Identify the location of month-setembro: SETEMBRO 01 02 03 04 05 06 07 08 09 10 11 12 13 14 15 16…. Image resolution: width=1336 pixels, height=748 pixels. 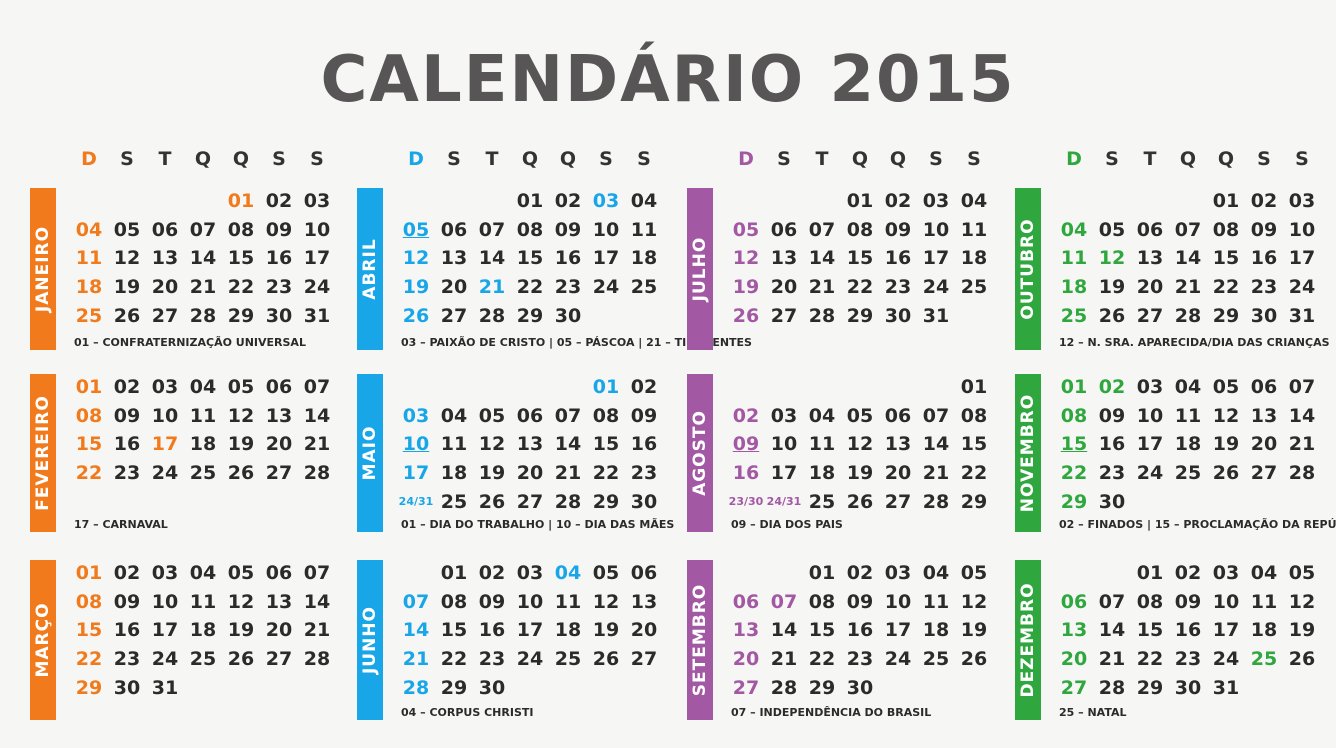
(837, 640).